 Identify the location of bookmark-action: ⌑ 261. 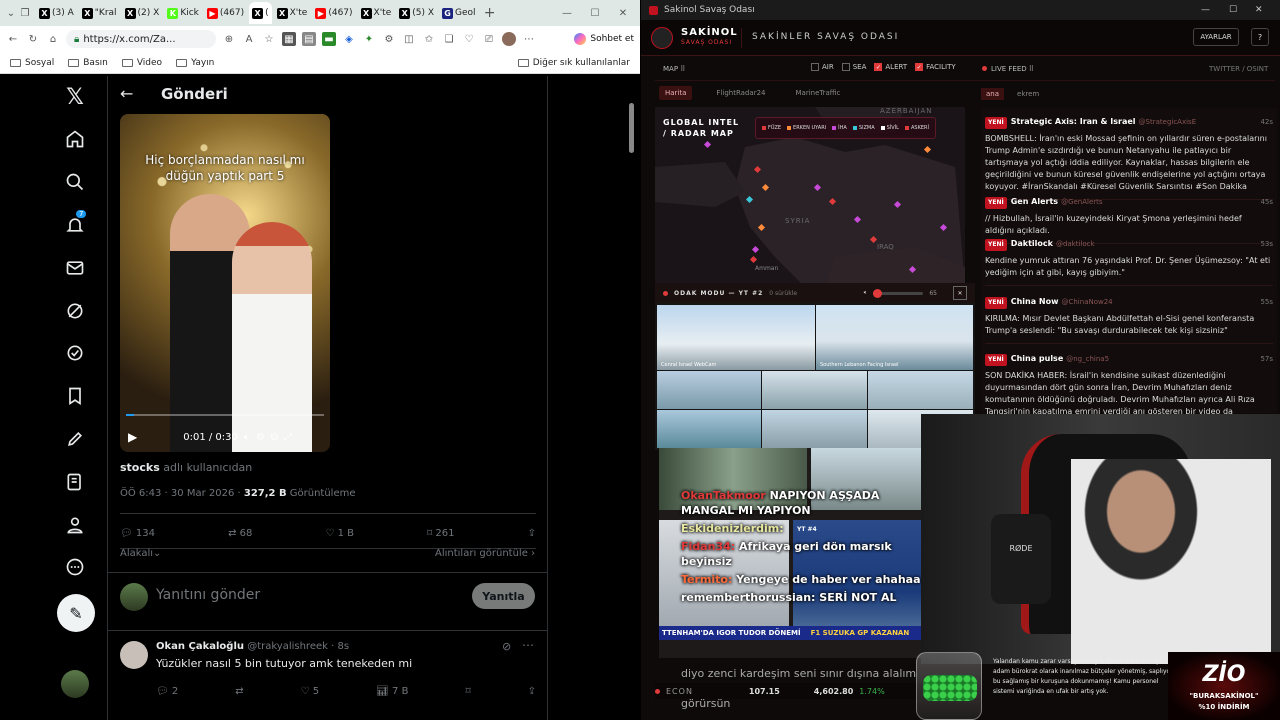
(440, 533).